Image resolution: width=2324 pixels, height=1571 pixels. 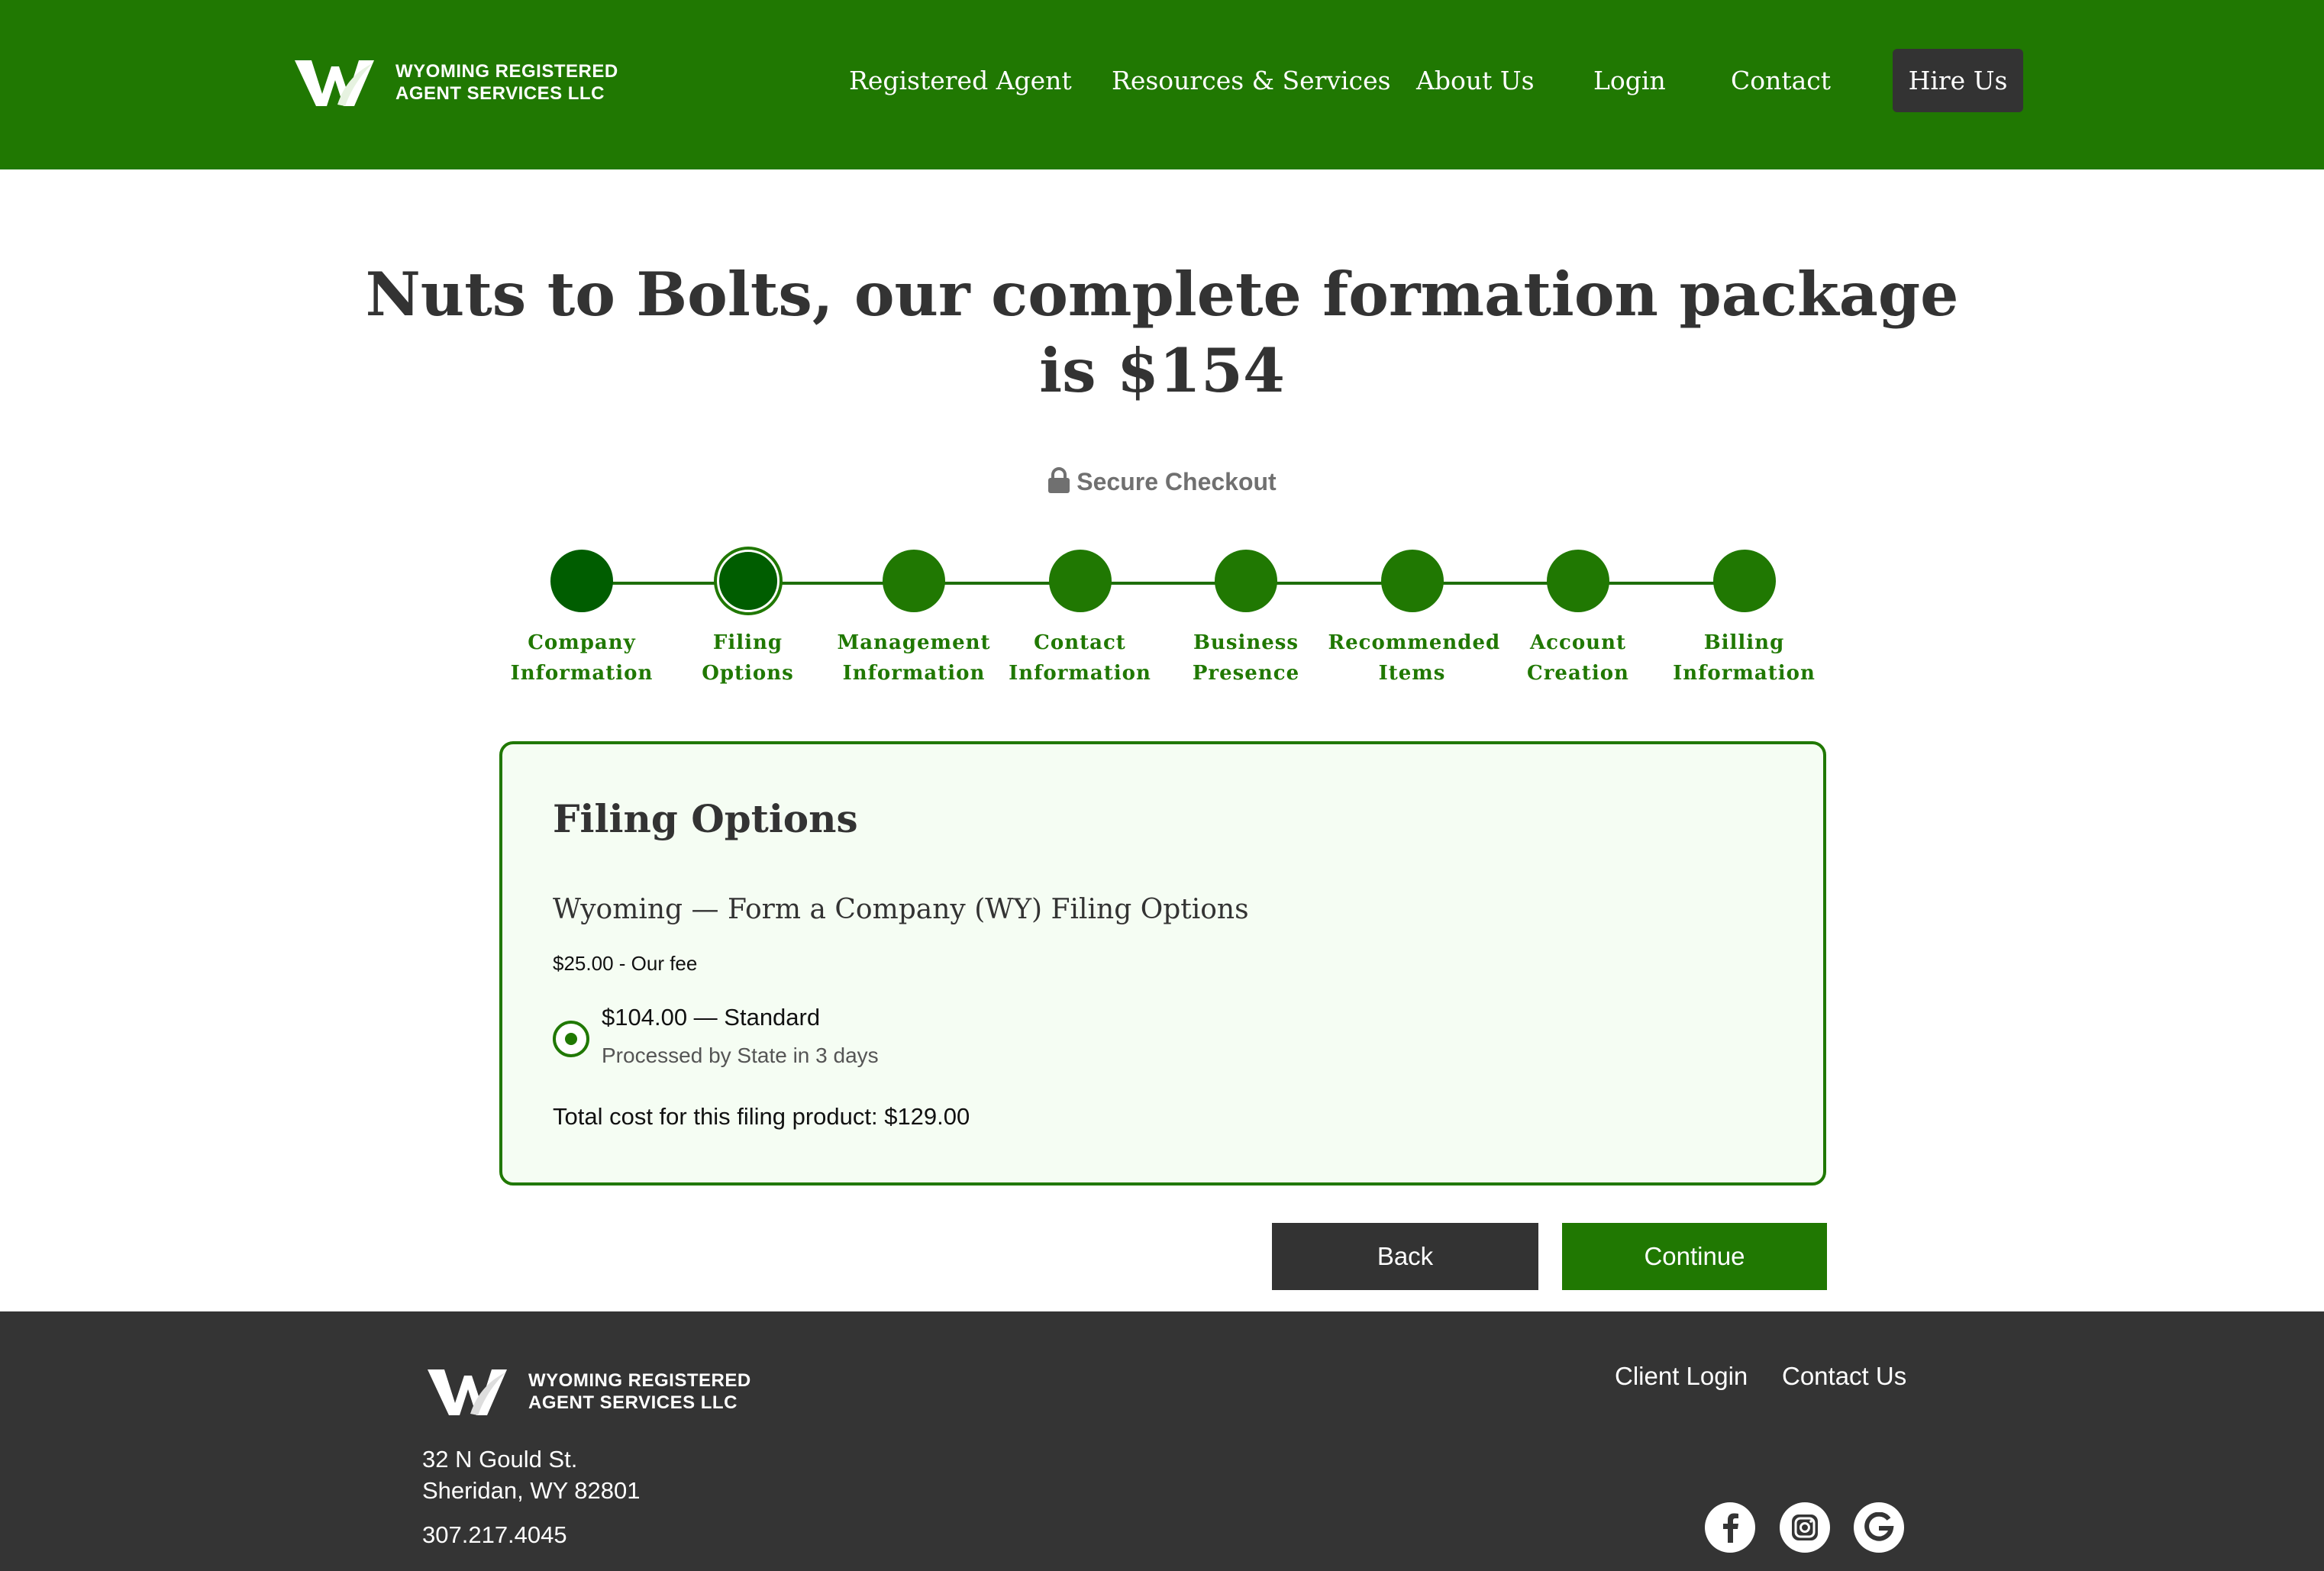 What do you see at coordinates (1246, 673) in the screenshot?
I see `step-label-line-2: Presence` at bounding box center [1246, 673].